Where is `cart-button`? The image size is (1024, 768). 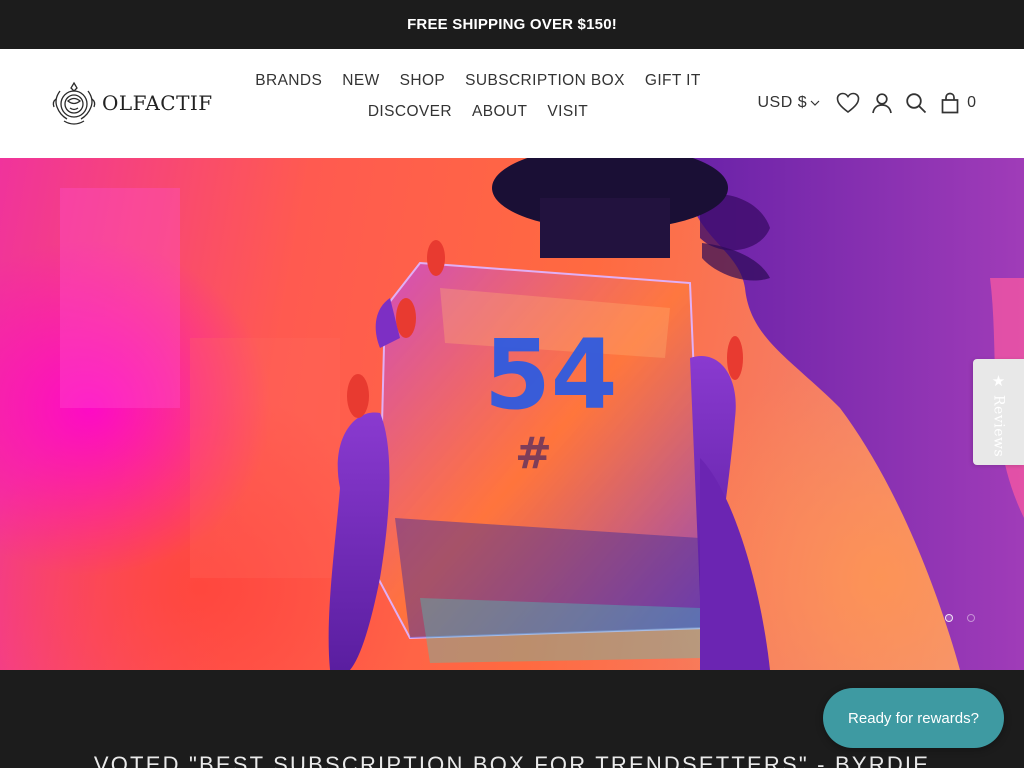 cart-button is located at coordinates (950, 103).